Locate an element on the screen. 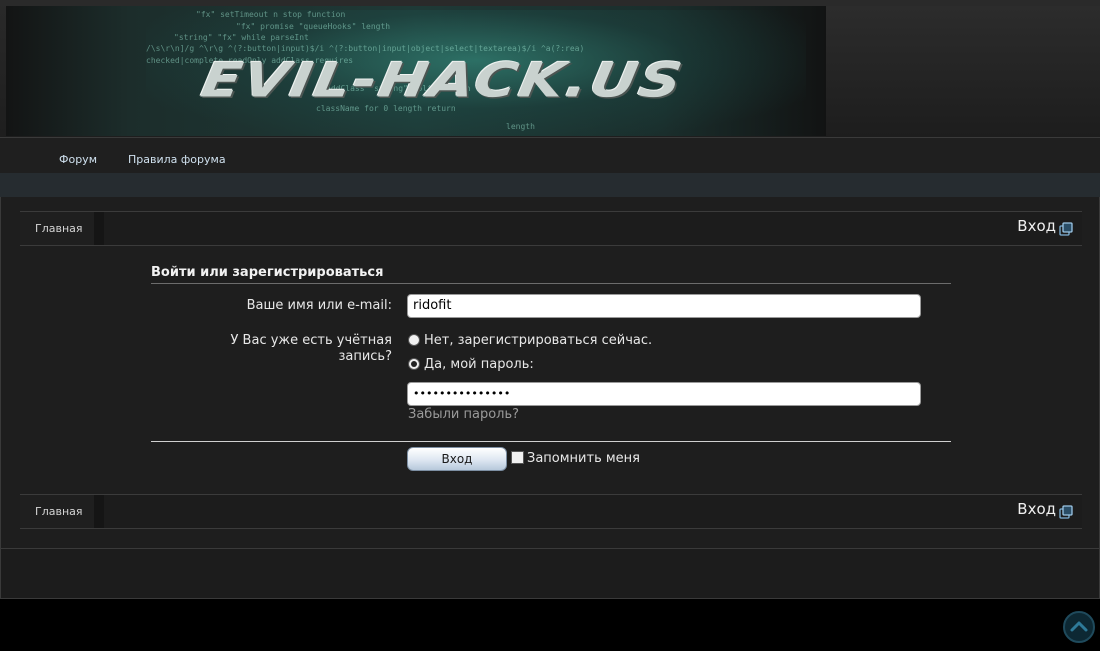 This screenshot has height=651, width=1100. chevron-up-icon is located at coordinates (1079, 626).